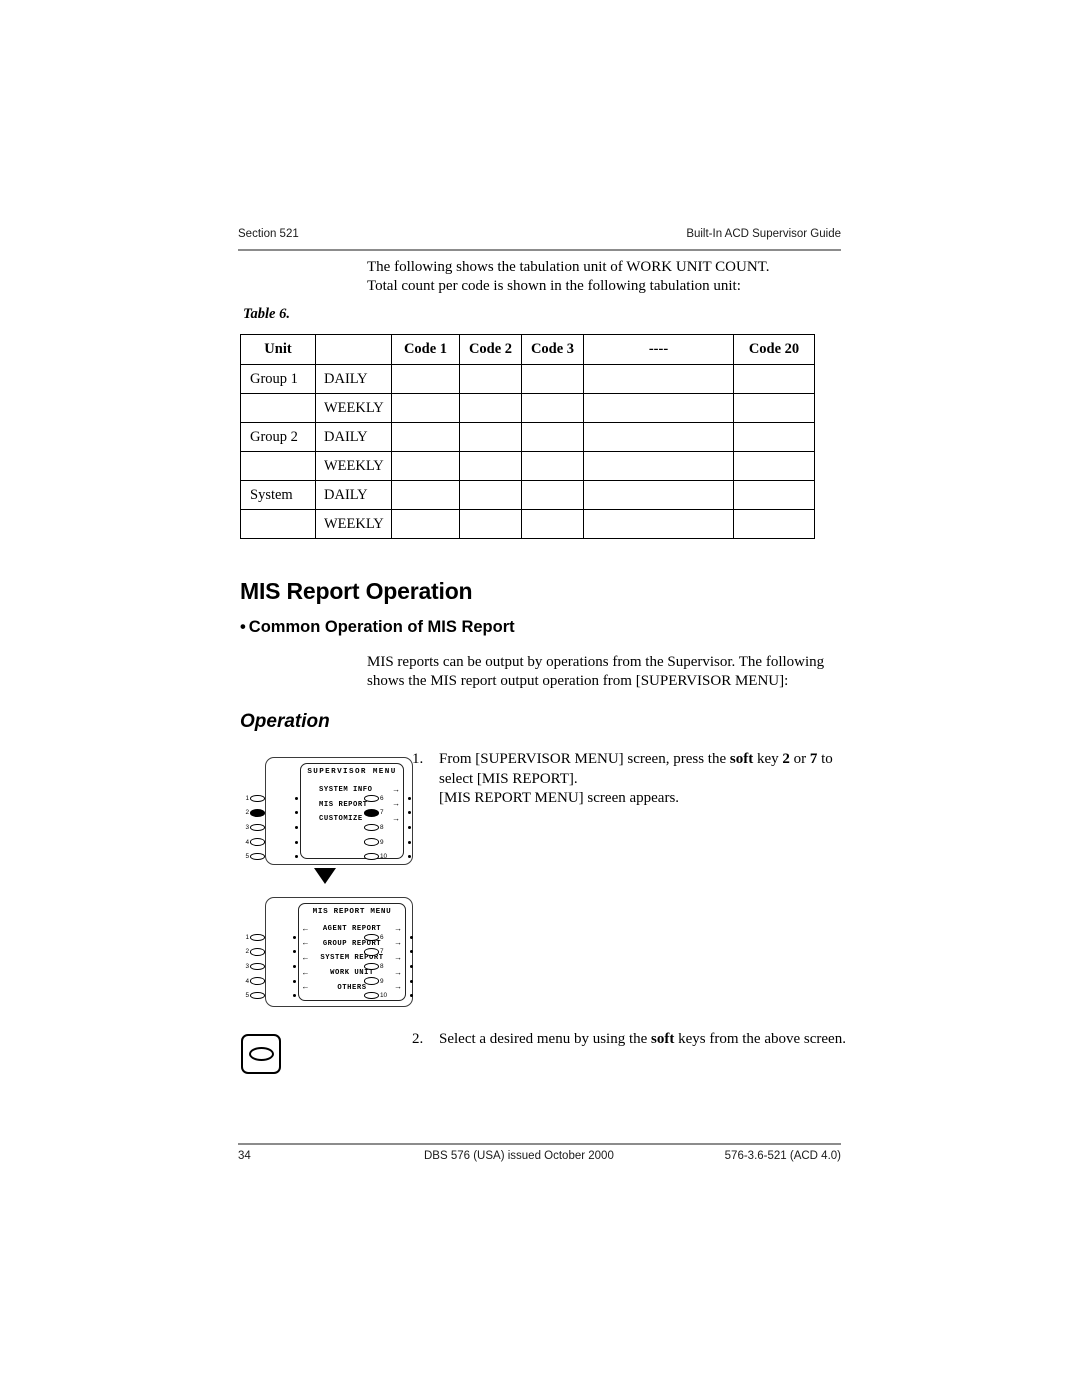  What do you see at coordinates (382, 842) in the screenshot?
I see `soft-key-number: 9` at bounding box center [382, 842].